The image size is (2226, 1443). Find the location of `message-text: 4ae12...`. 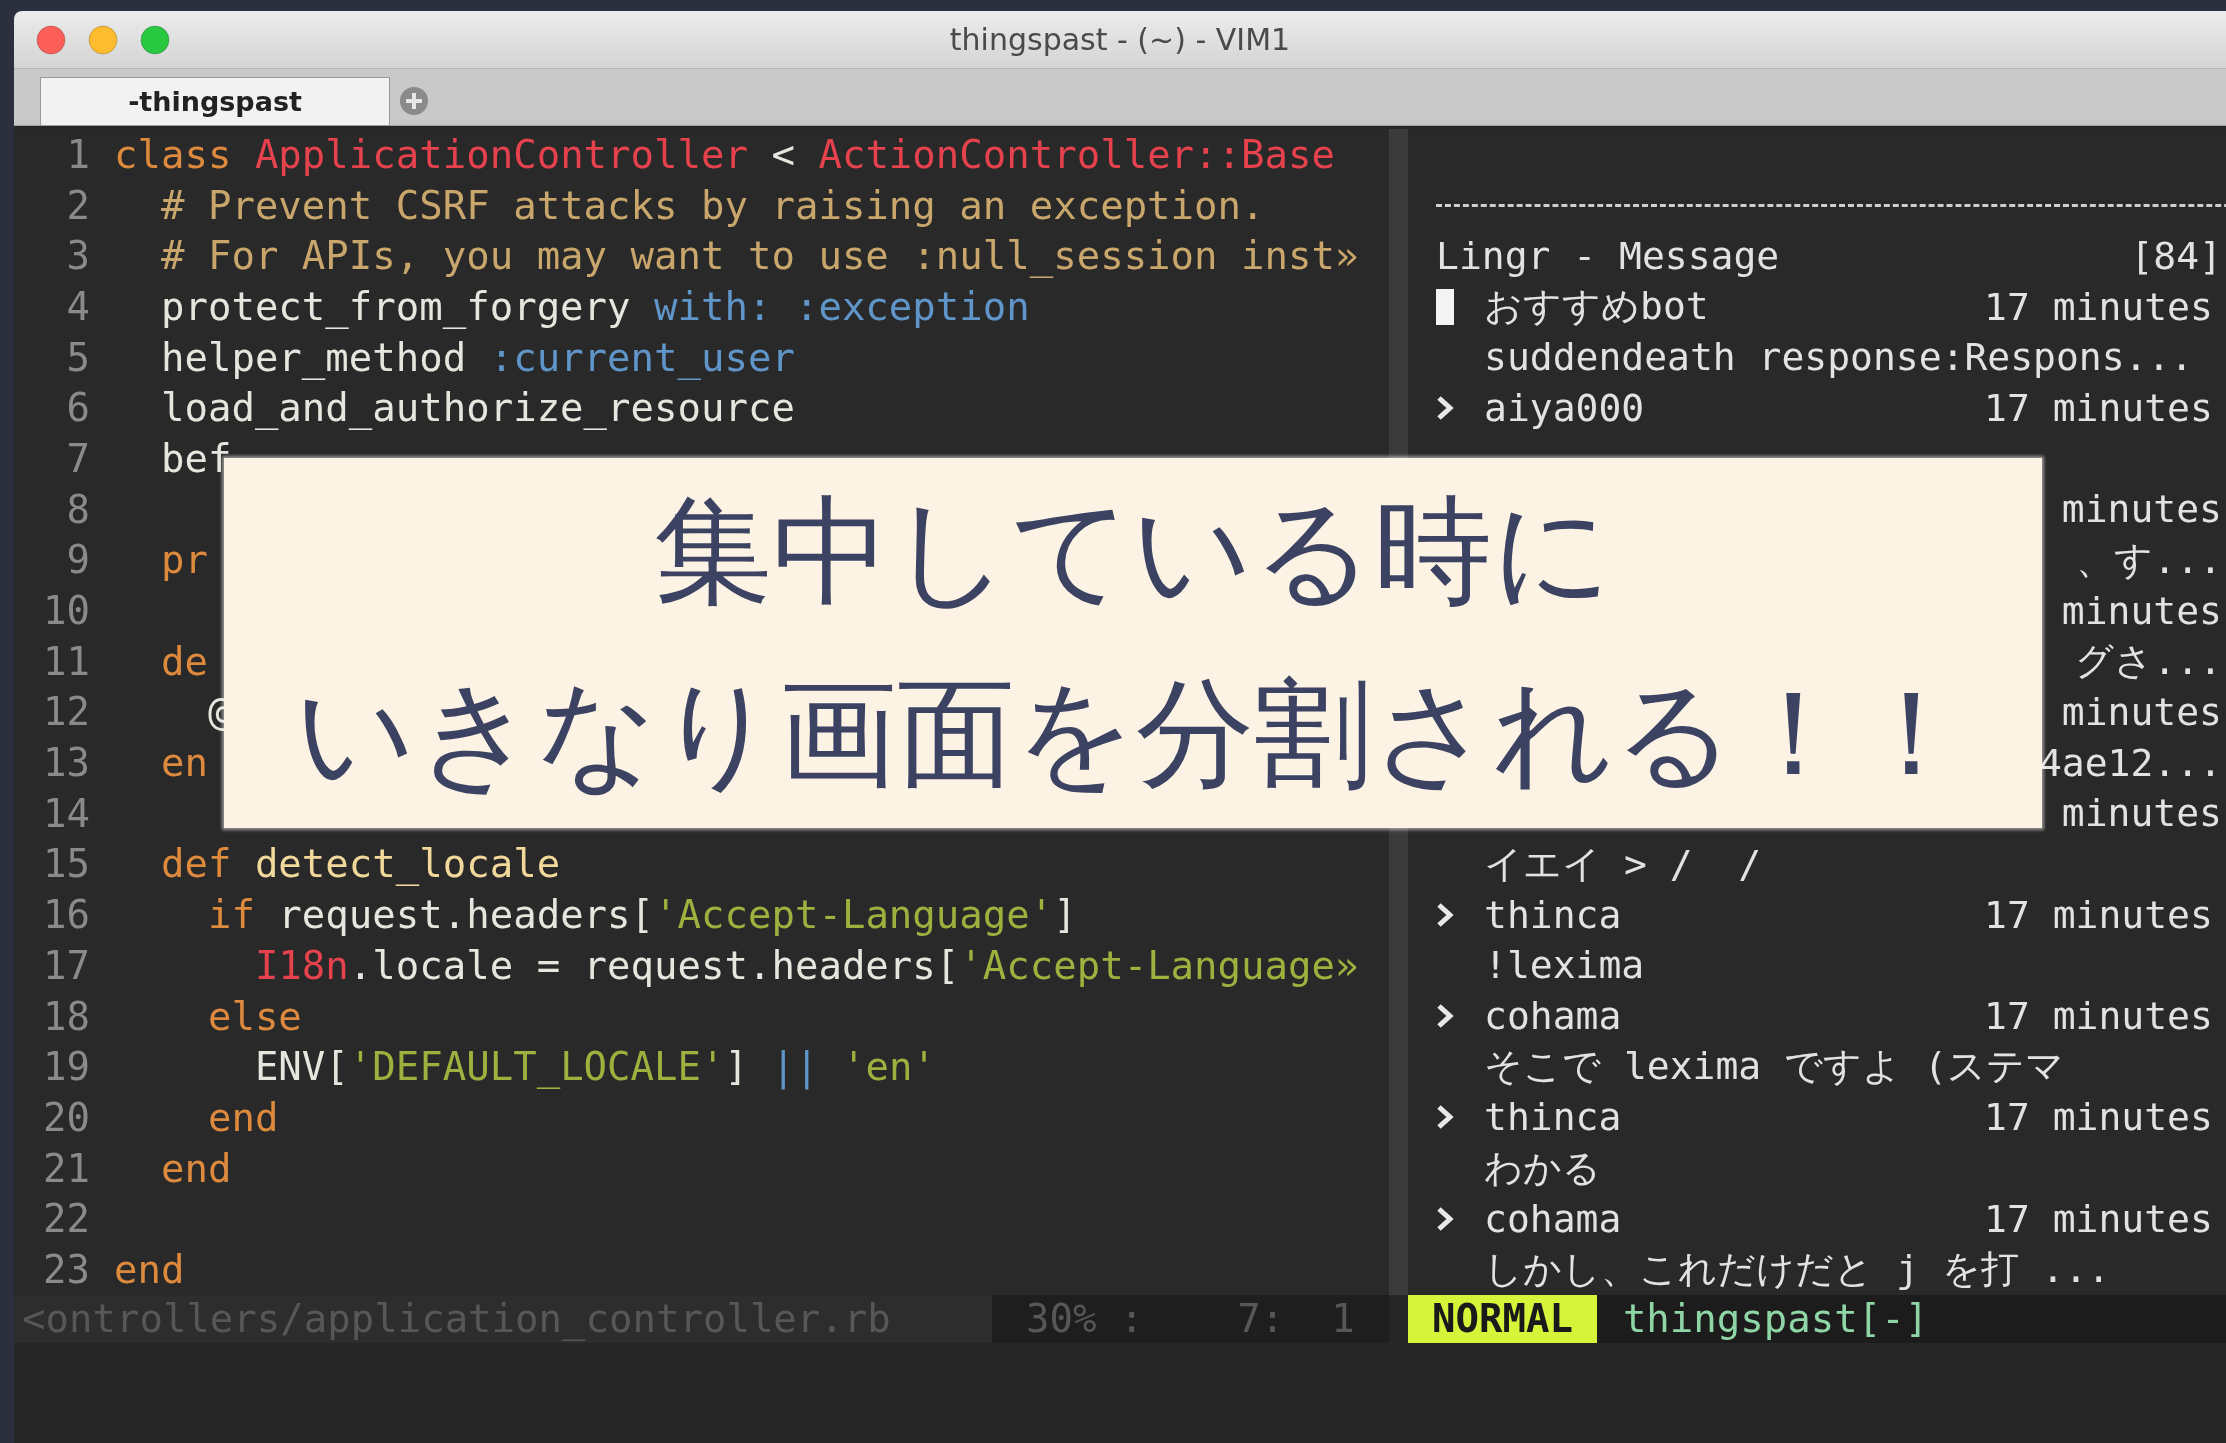

message-text: 4ae12... is located at coordinates (2130, 762).